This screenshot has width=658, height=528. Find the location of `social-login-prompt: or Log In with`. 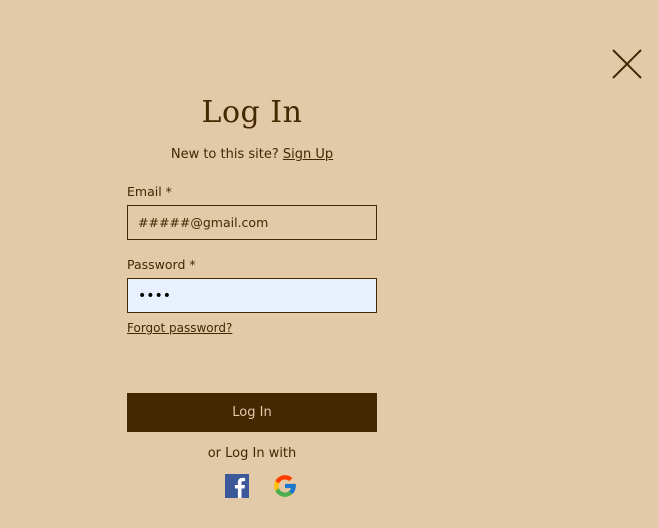

social-login-prompt: or Log In with is located at coordinates (252, 453).